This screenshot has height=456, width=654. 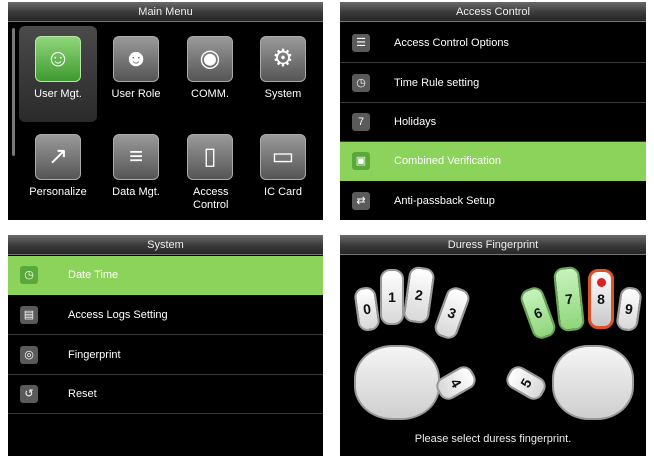 I want to click on finger-0: 0, so click(x=367, y=309).